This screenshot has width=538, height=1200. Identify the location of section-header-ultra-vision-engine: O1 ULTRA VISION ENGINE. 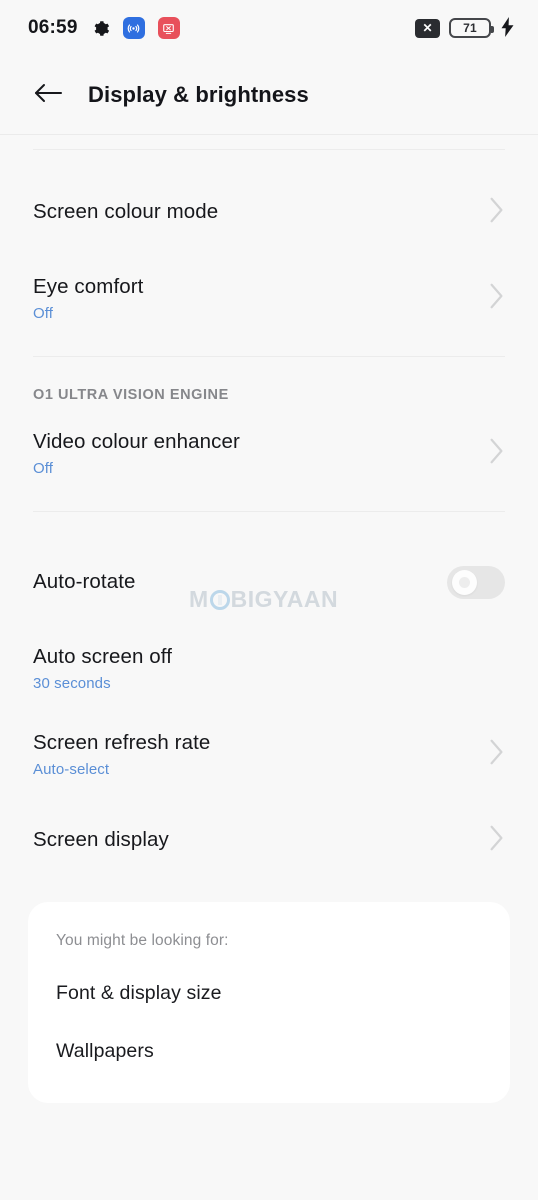
(131, 395).